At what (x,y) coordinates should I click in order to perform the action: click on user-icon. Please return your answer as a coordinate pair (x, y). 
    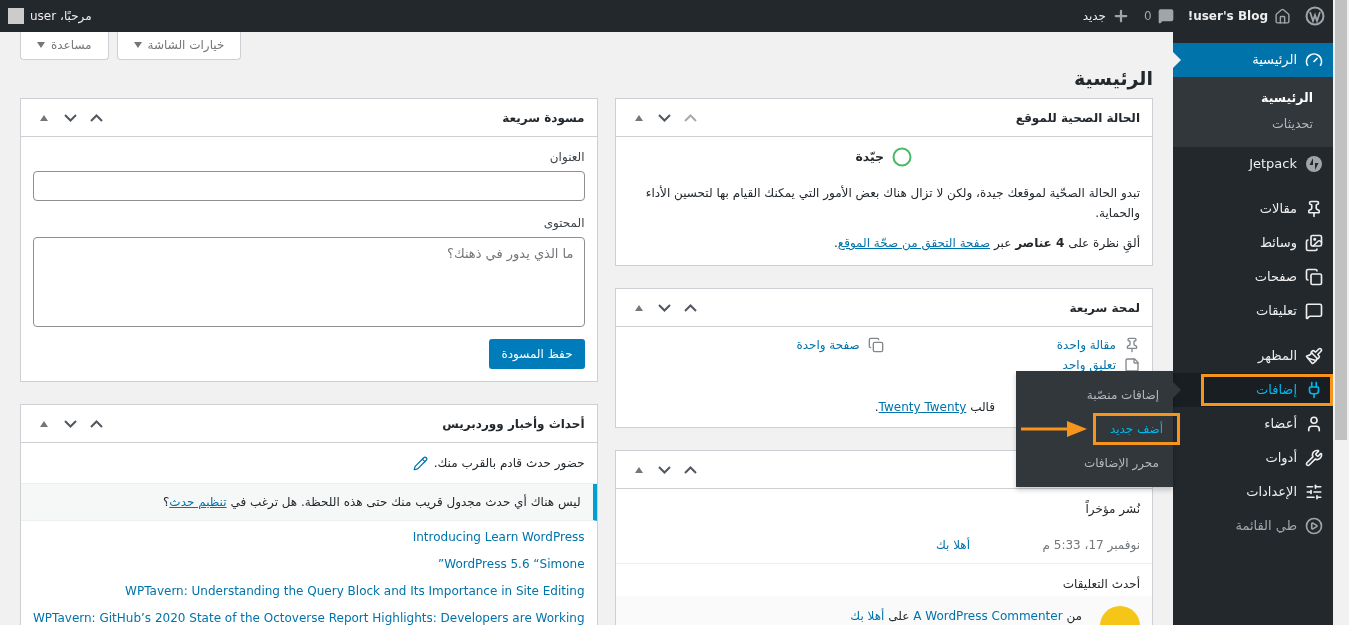
    Looking at the image, I should click on (1314, 424).